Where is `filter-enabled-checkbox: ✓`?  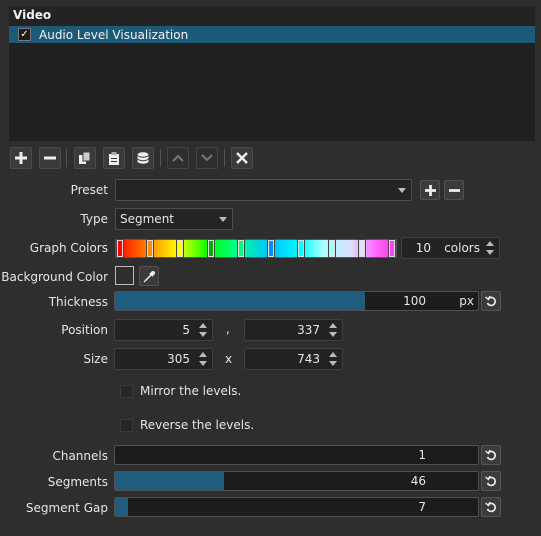 filter-enabled-checkbox: ✓ is located at coordinates (24, 34).